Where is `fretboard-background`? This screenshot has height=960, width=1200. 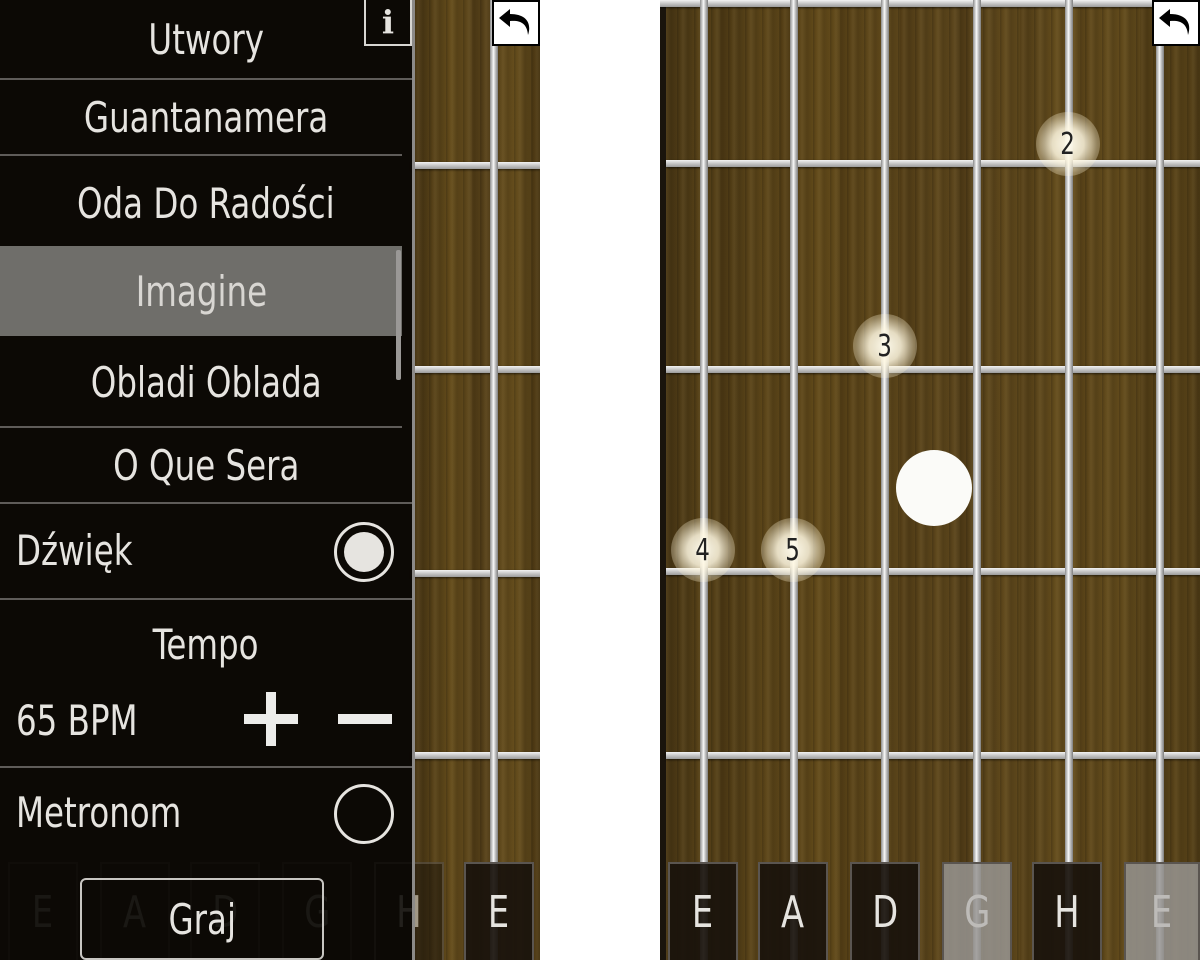 fretboard-background is located at coordinates (476, 480).